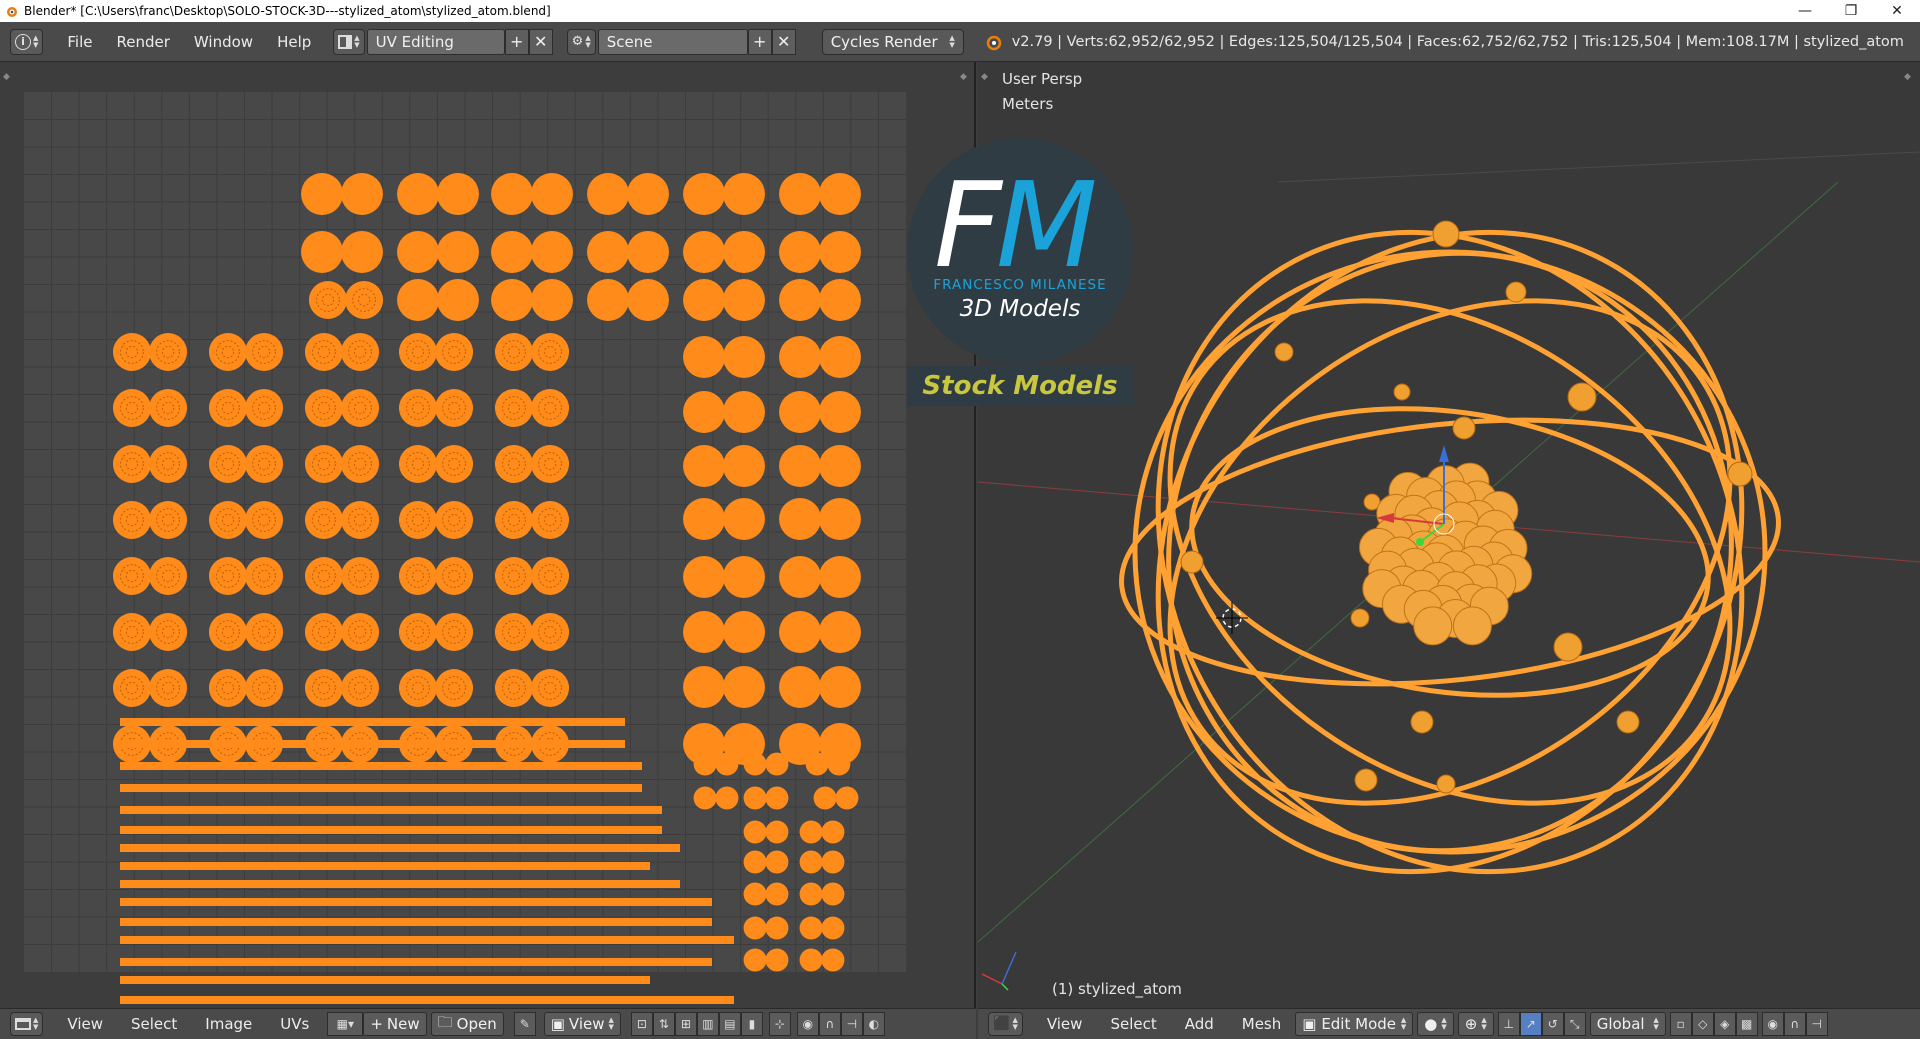  I want to click on orientation-label: Global, so click(1620, 1024).